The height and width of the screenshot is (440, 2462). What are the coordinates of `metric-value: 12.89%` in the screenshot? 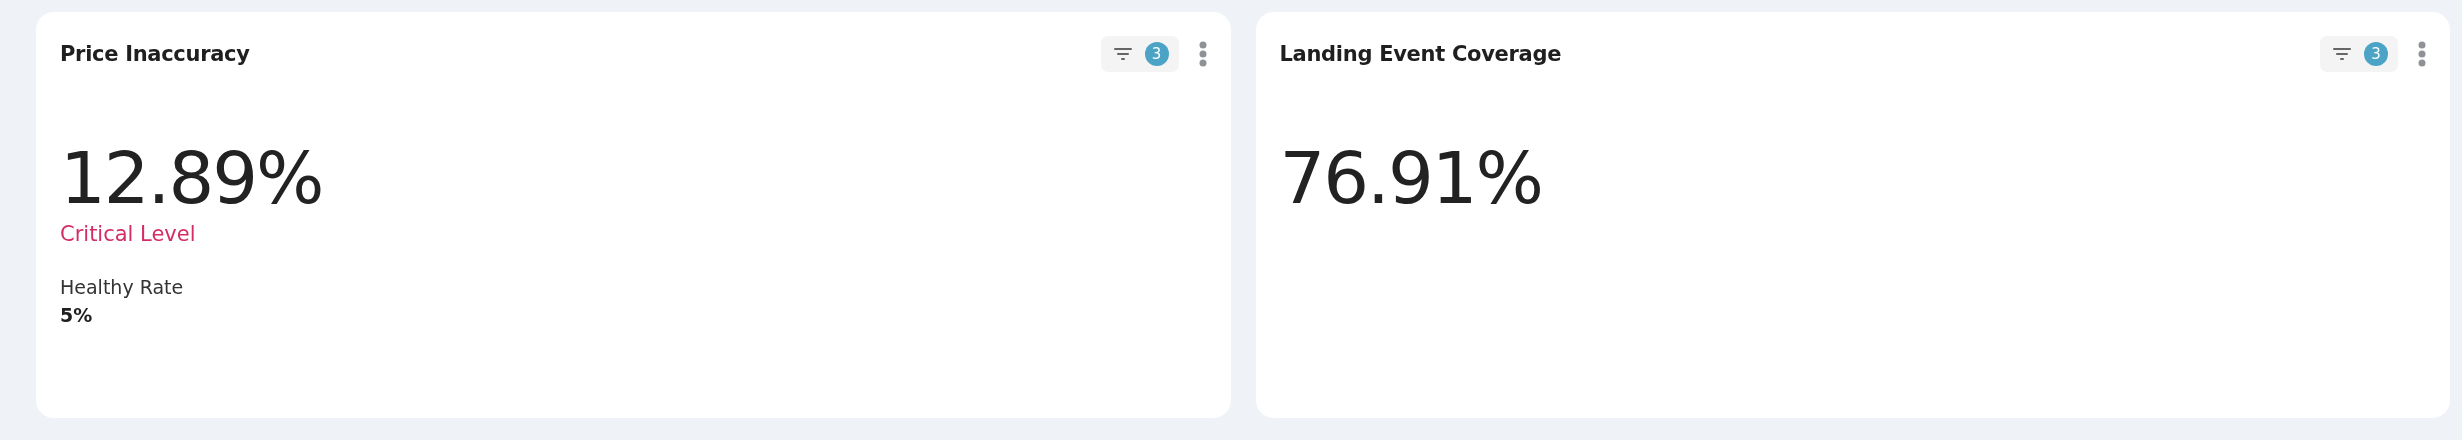 It's located at (192, 178).